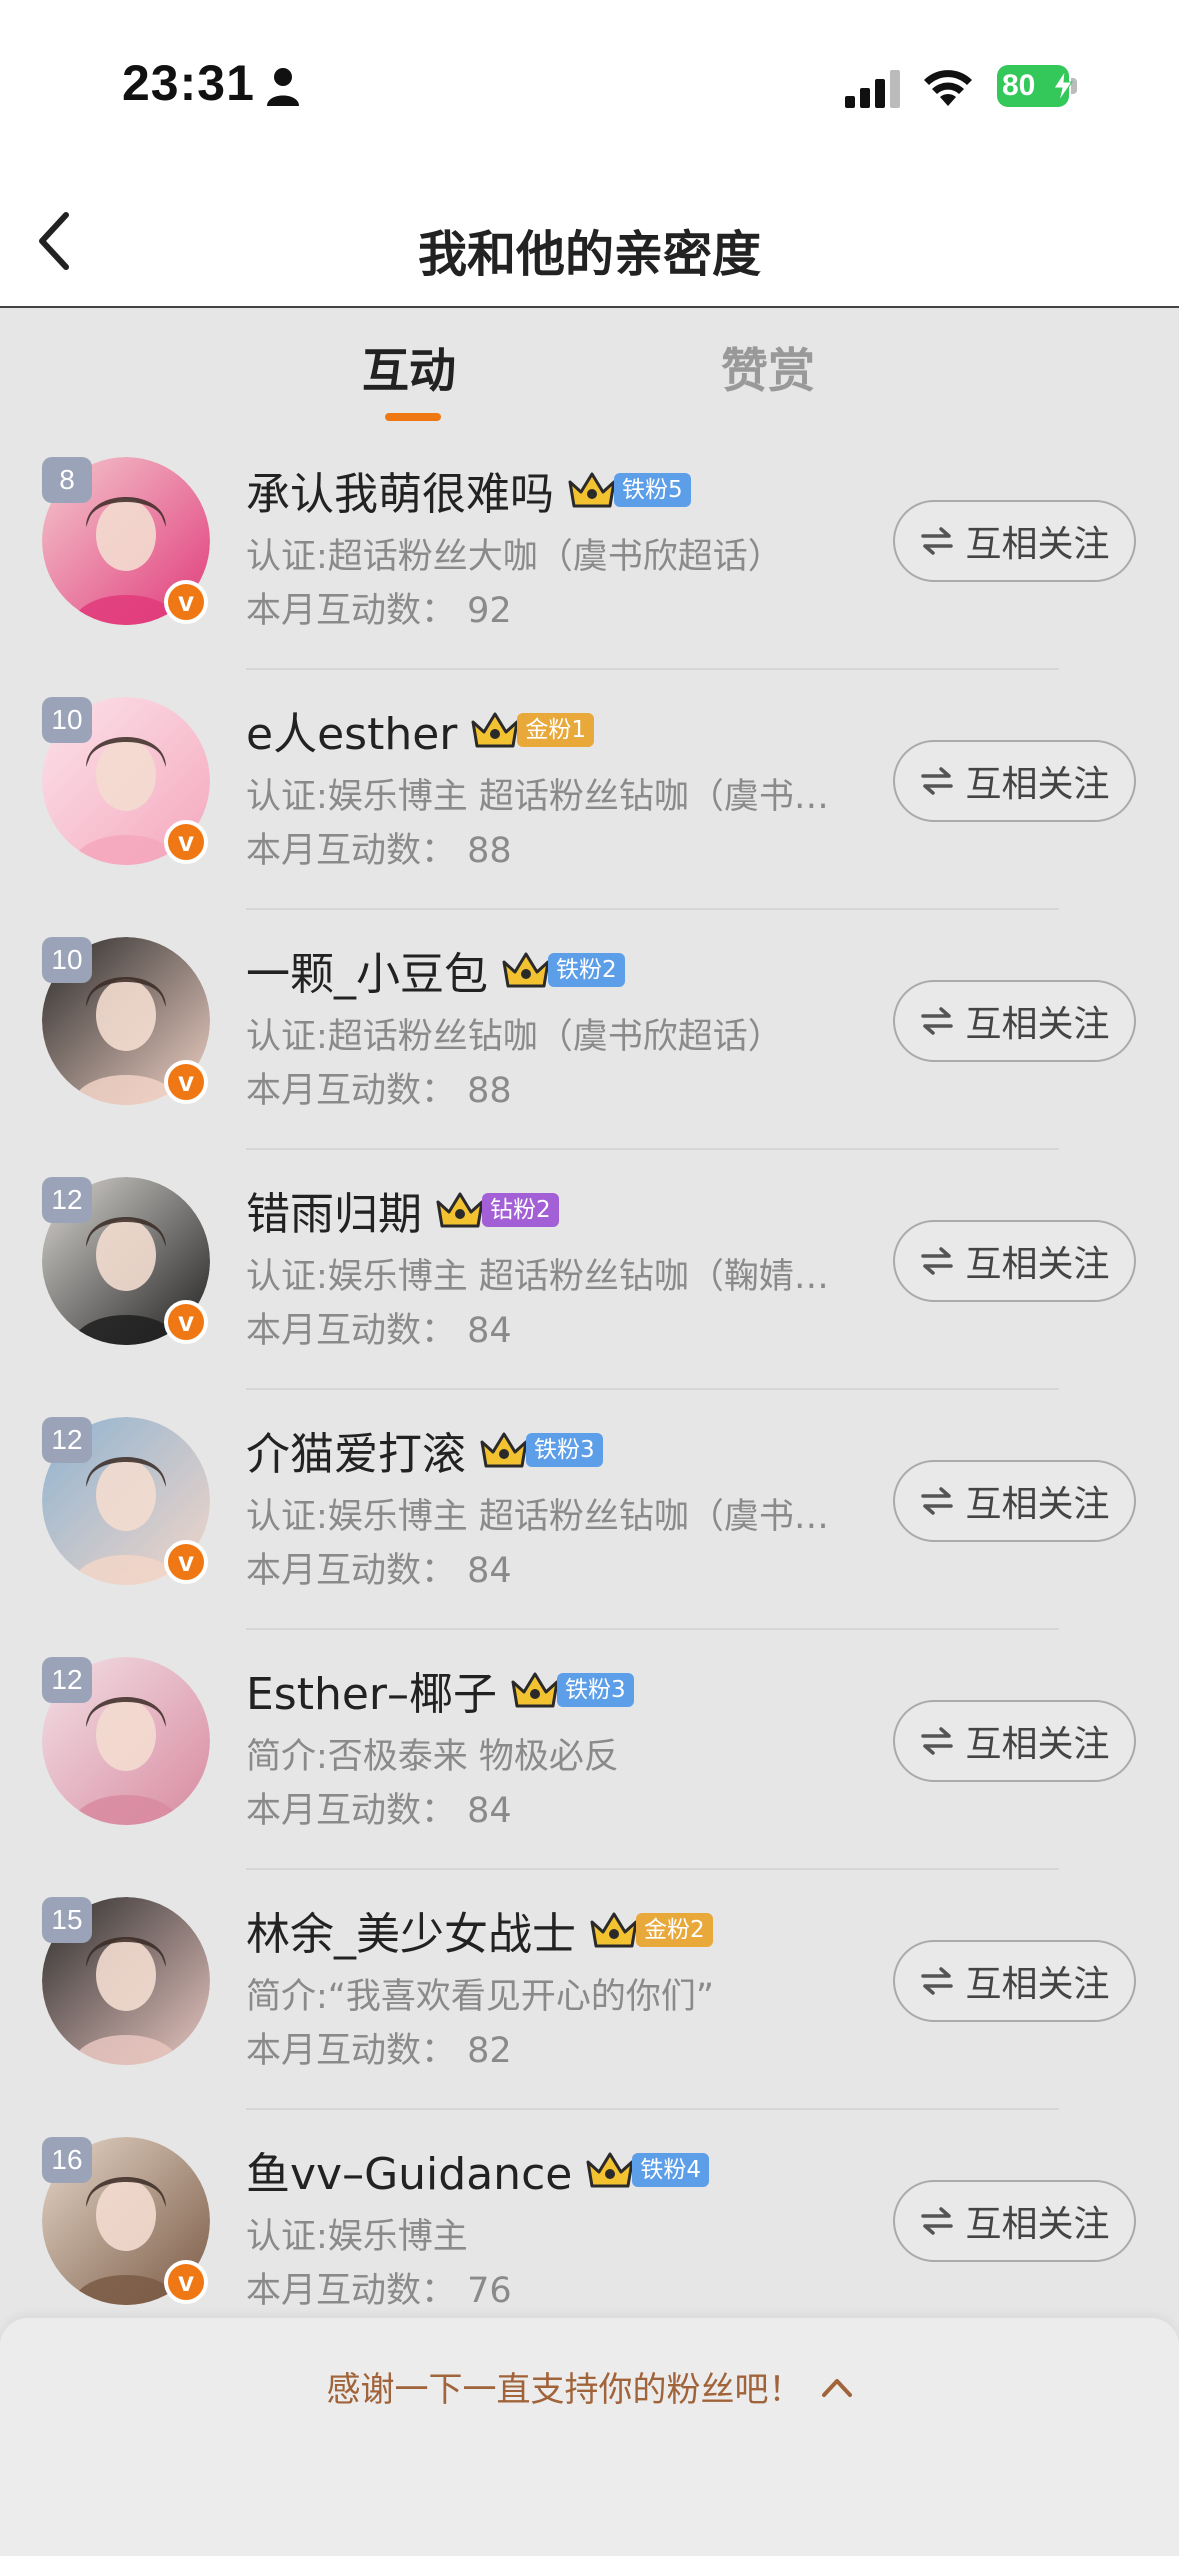 The image size is (1179, 2556). I want to click on monthly-interaction-count: 本月互动数： 92, so click(379, 611).